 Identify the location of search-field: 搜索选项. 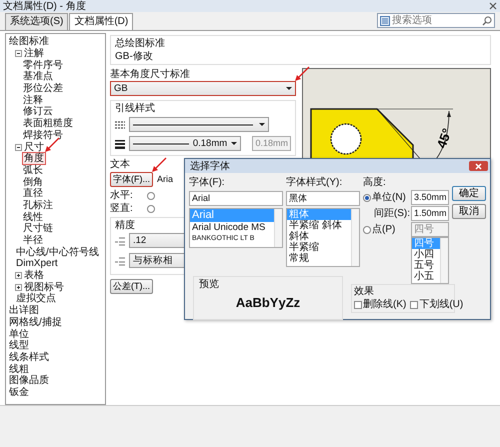
(436, 20).